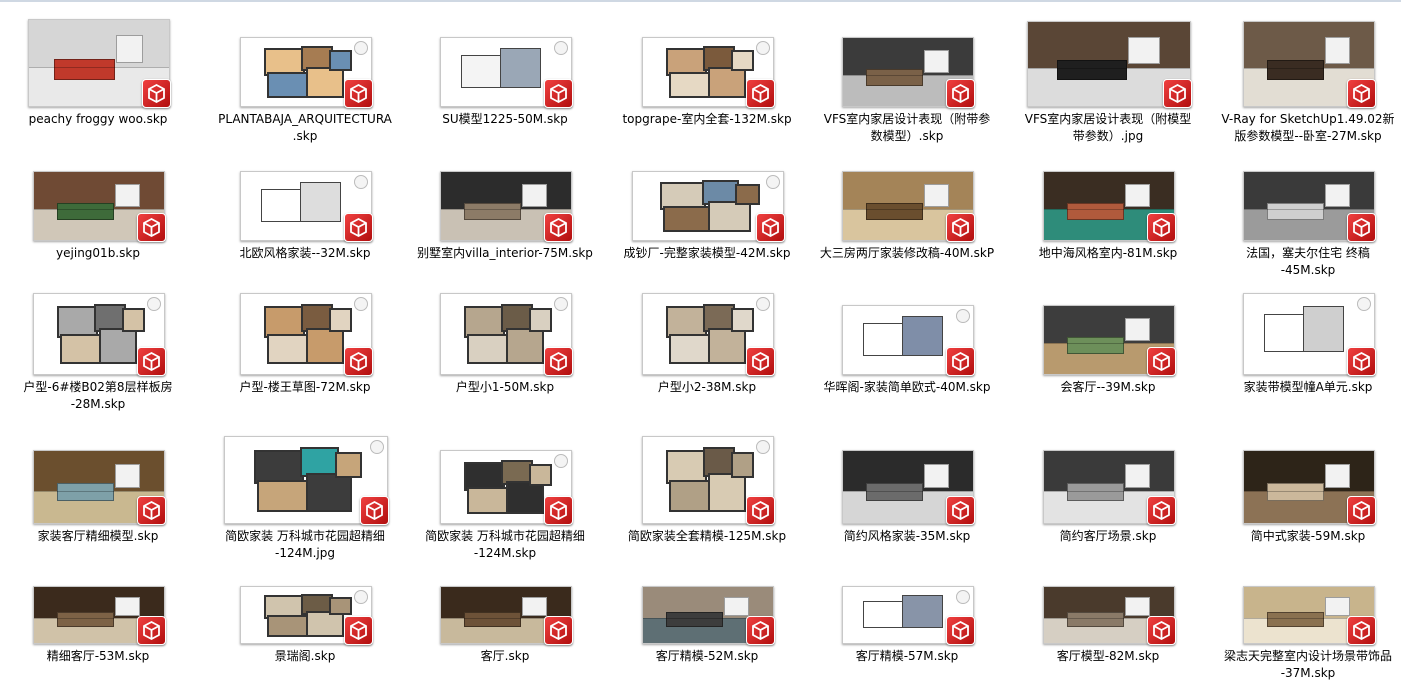 This screenshot has width=1401, height=687. I want to click on file-name-label: 北欧风格家装--32M.skp, so click(305, 253).